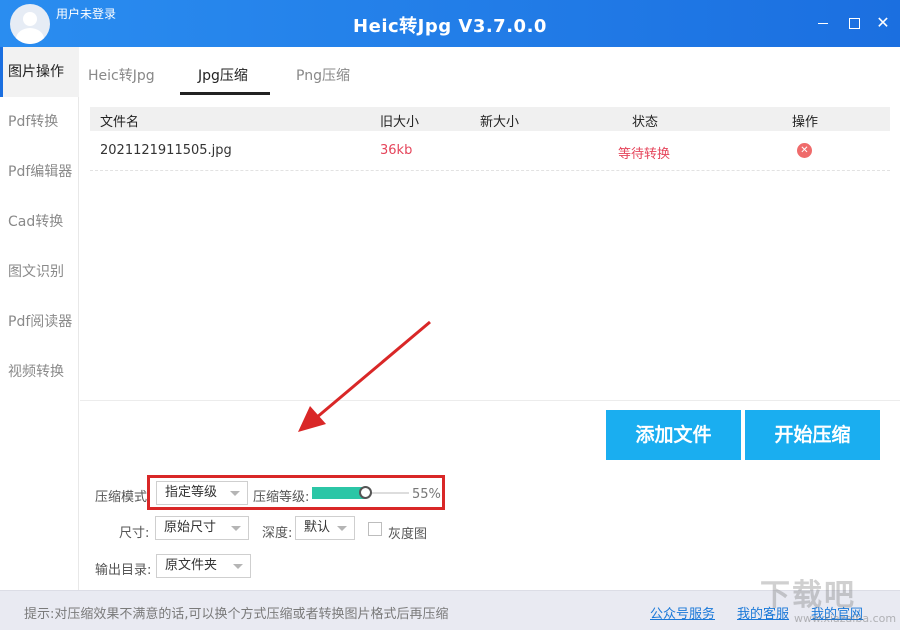 This screenshot has height=630, width=900. What do you see at coordinates (39, 372) in the screenshot?
I see `sidebar-item-video-convert: 视频转换` at bounding box center [39, 372].